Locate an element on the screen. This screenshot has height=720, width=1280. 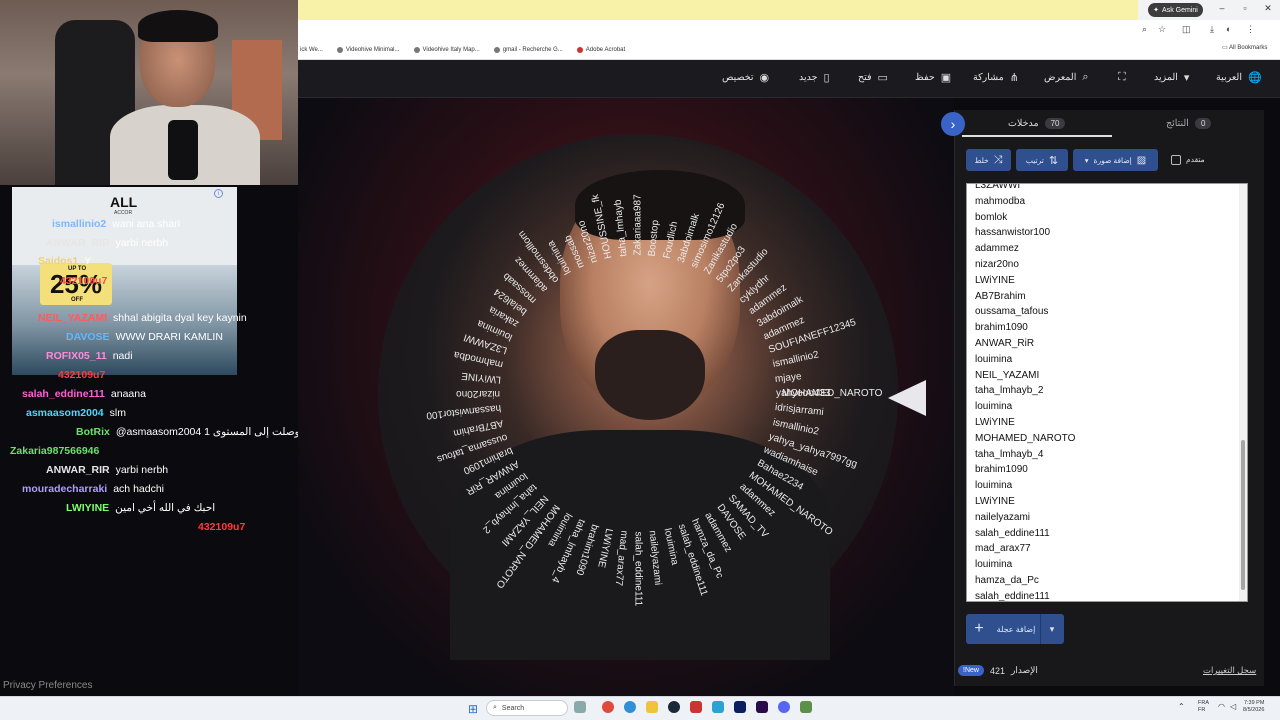
chevron-right-icon: › is located at coordinates (953, 124).